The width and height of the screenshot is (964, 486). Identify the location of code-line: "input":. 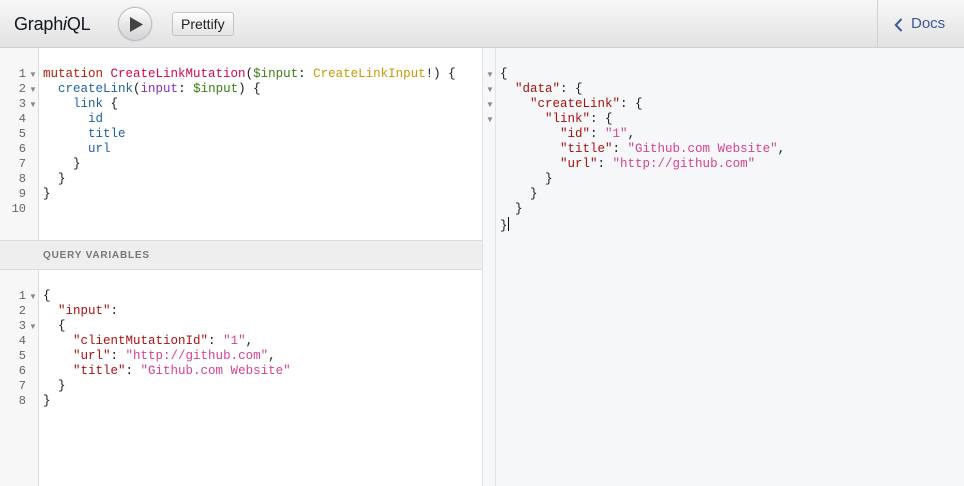
(88, 311).